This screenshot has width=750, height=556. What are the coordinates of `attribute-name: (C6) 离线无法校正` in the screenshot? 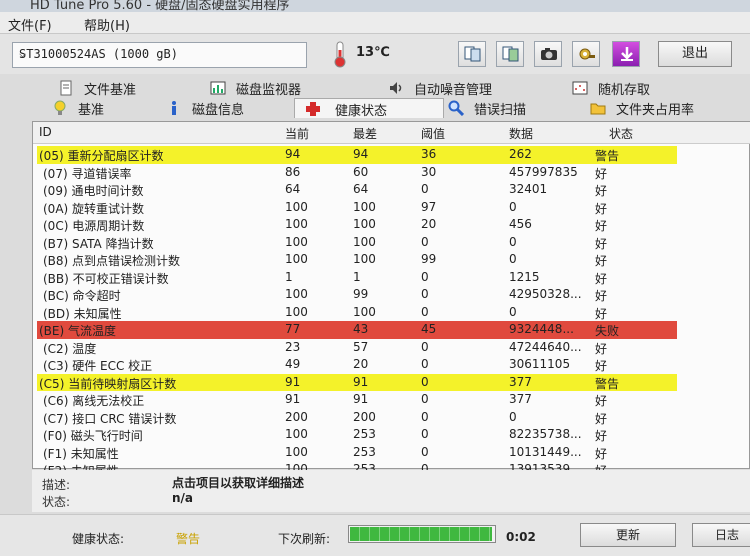 It's located at (94, 401).